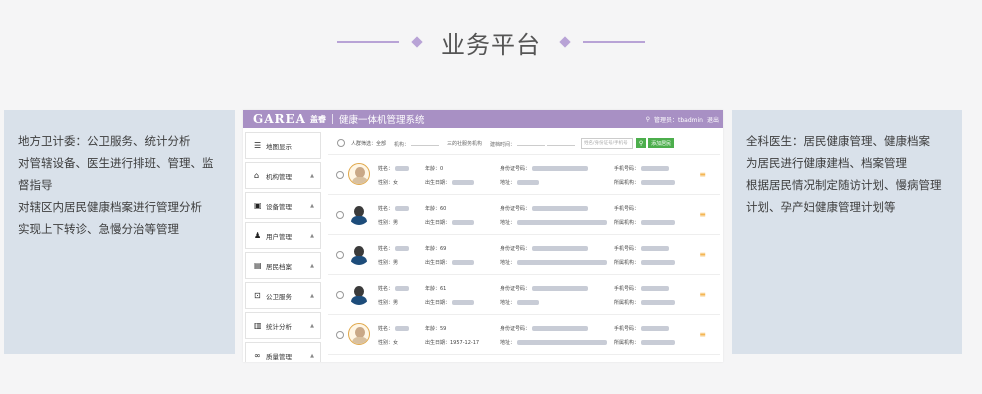 The width and height of the screenshot is (982, 394). I want to click on page-title: 业务平台, so click(491, 44).